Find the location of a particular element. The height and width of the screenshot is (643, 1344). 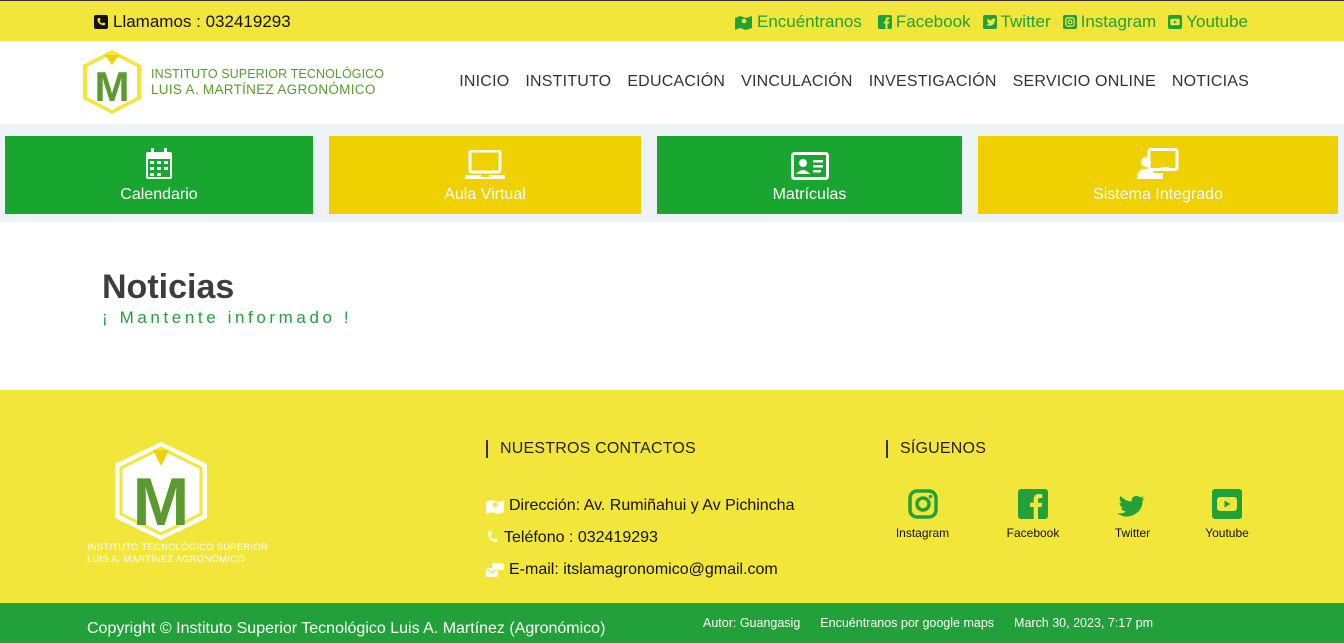

phone-label: Llamamos : 032419293 is located at coordinates (202, 21).